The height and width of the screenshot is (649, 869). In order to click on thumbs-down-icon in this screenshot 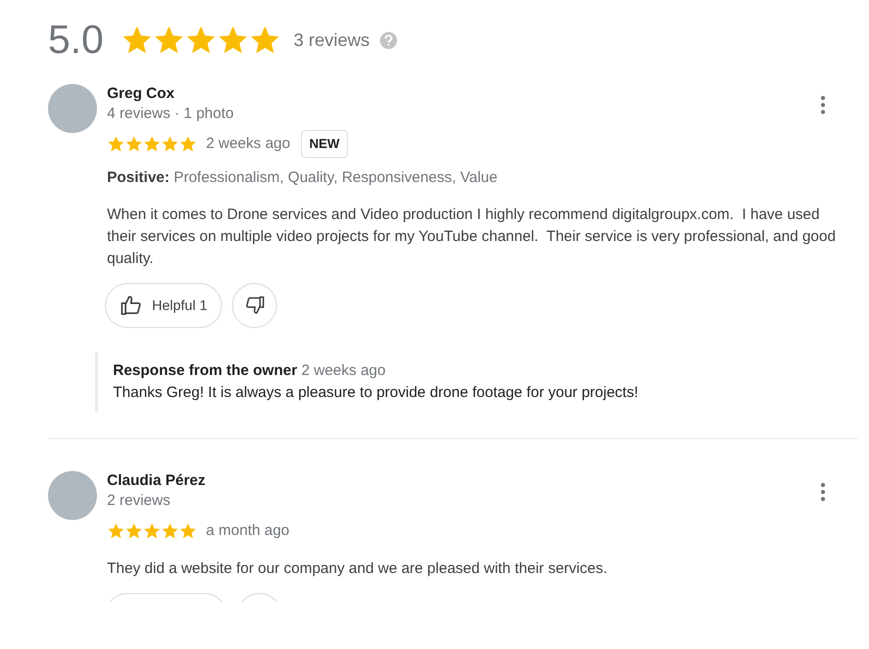, I will do `click(254, 305)`.